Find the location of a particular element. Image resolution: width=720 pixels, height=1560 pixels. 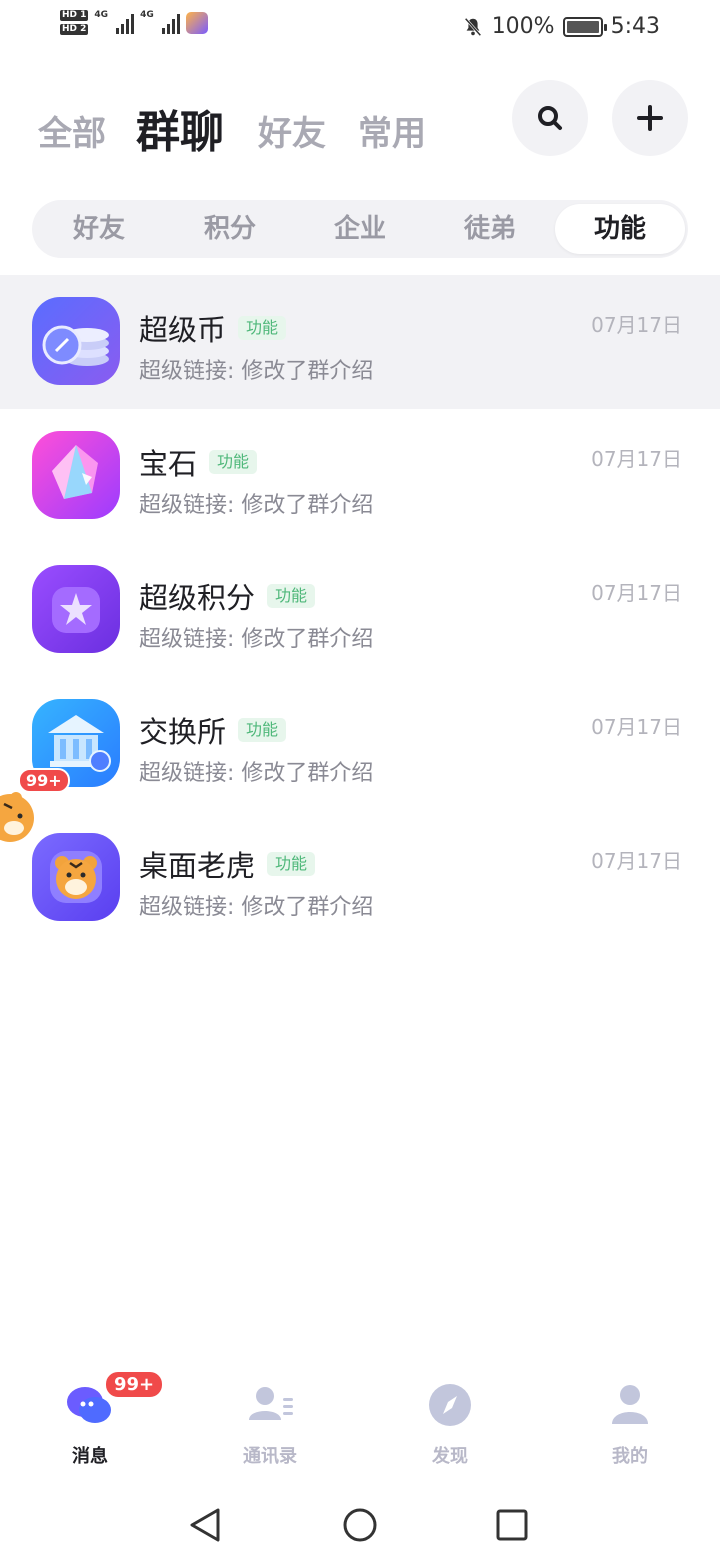

hd-sim2-label: HD 2 is located at coordinates (74, 29).